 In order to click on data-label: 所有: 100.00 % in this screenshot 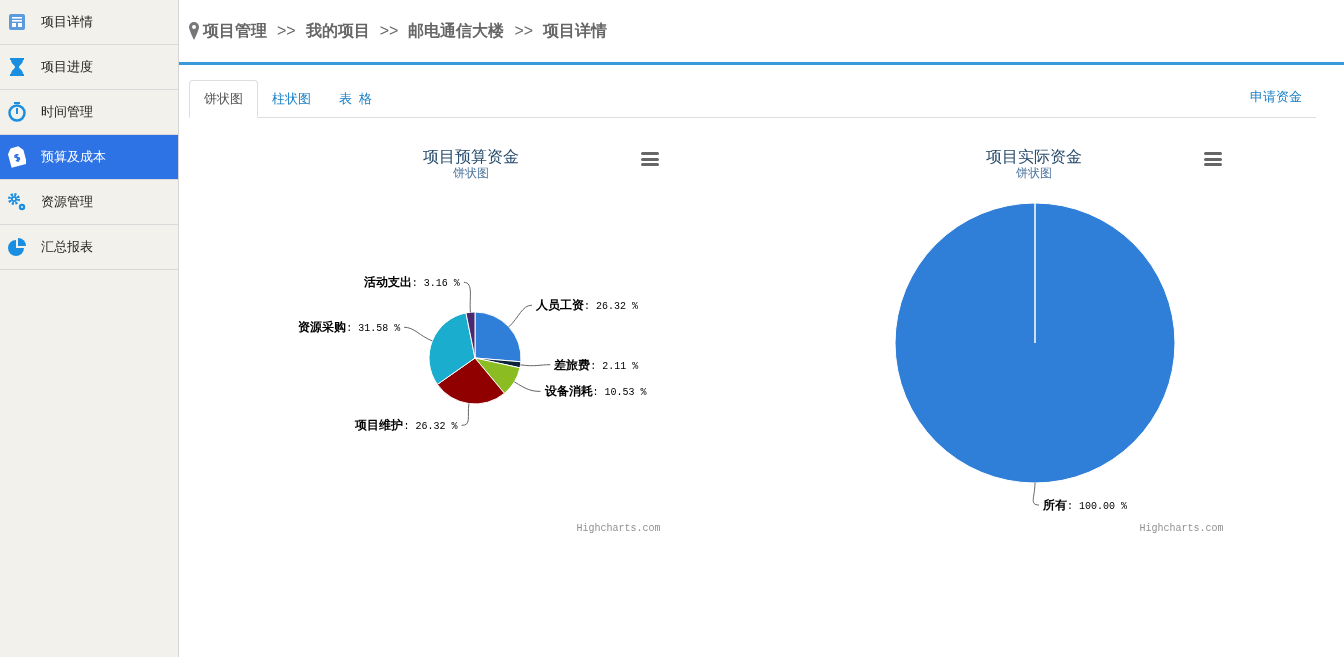, I will do `click(1084, 505)`.